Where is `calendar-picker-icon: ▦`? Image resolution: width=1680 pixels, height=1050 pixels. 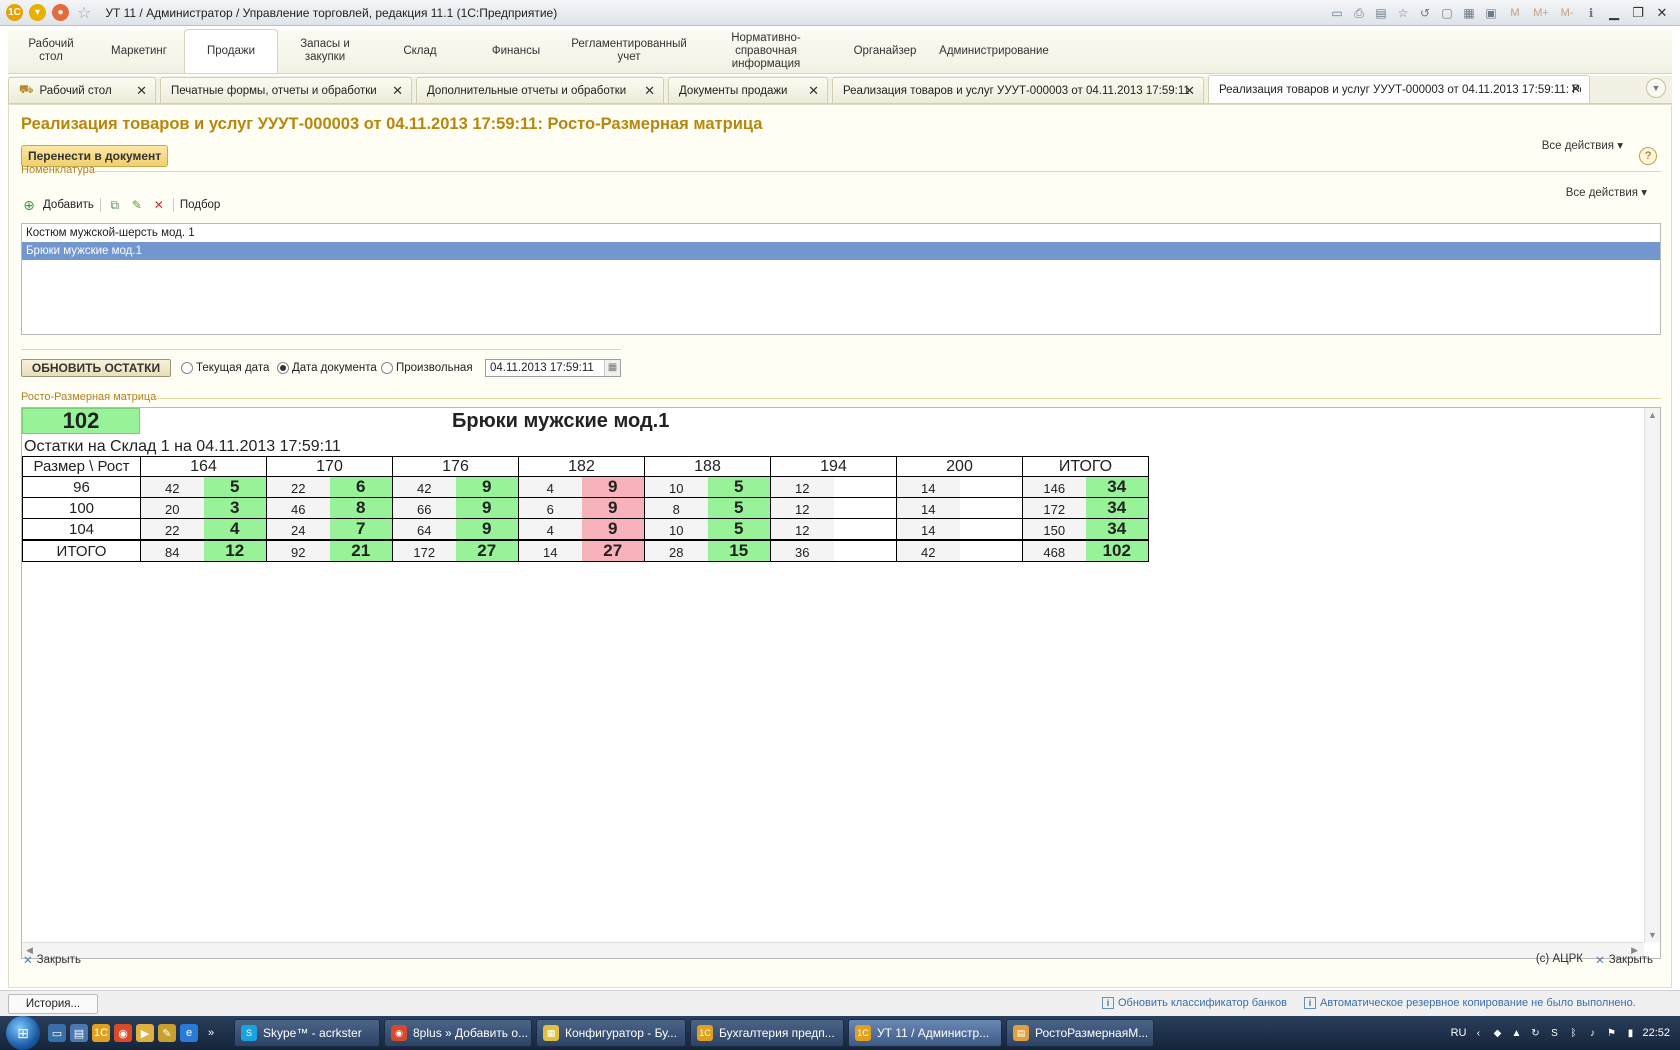
calendar-picker-icon: ▦ is located at coordinates (612, 368).